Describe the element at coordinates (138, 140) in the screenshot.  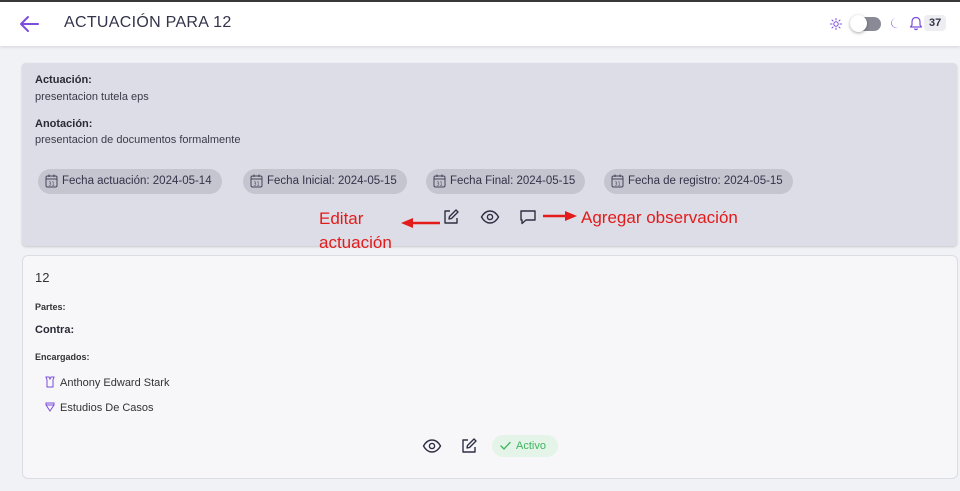
I see `anotacion-value: presentacion de documentos formalmente` at that location.